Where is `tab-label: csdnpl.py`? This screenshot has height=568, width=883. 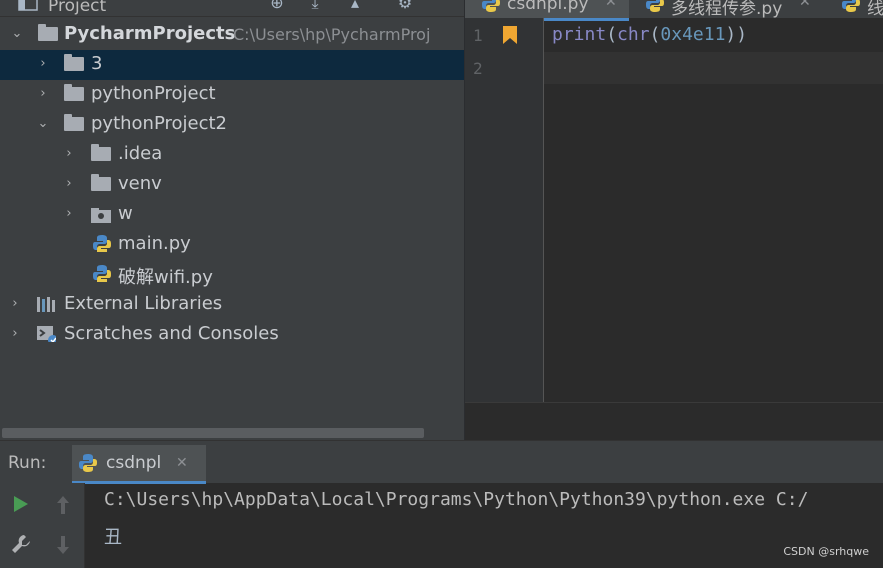
tab-label: csdnpl.py is located at coordinates (548, 7).